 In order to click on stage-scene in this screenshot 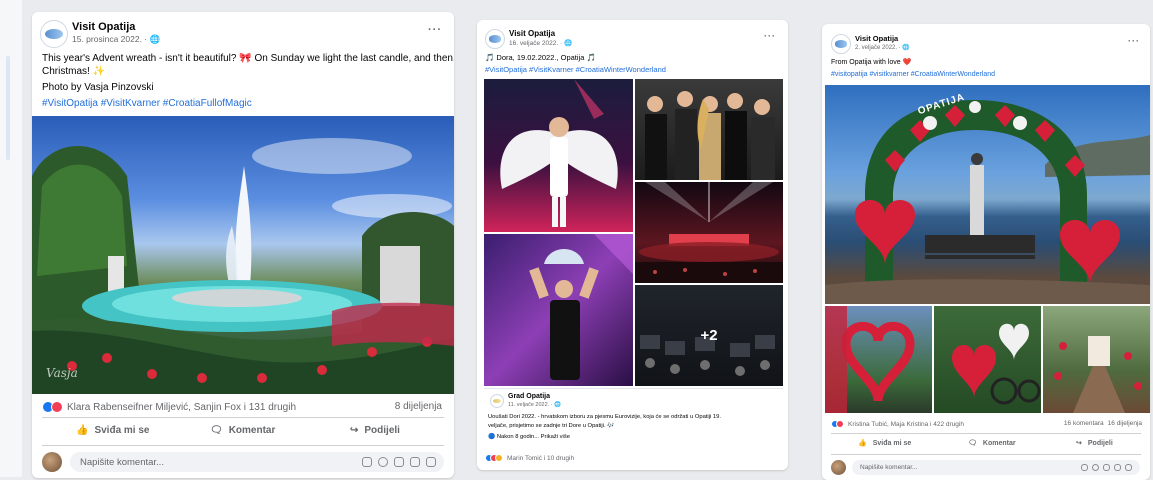, I will do `click(709, 232)`.